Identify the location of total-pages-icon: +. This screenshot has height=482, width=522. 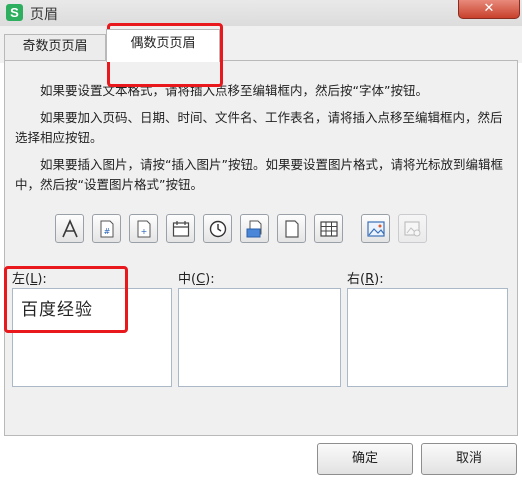
(143, 228).